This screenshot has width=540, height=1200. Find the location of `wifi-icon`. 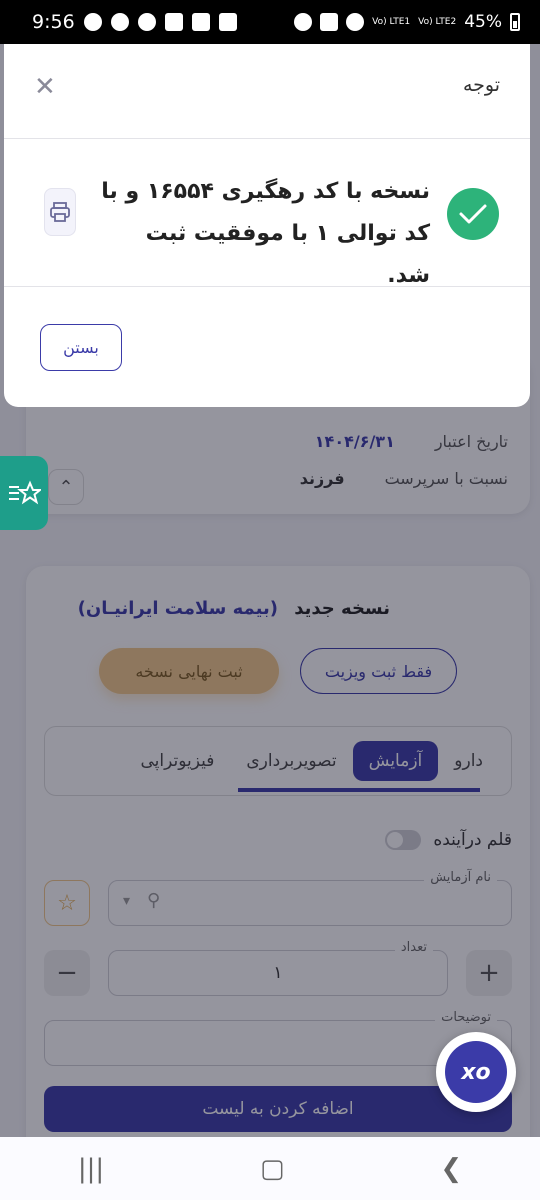

wifi-icon is located at coordinates (355, 22).